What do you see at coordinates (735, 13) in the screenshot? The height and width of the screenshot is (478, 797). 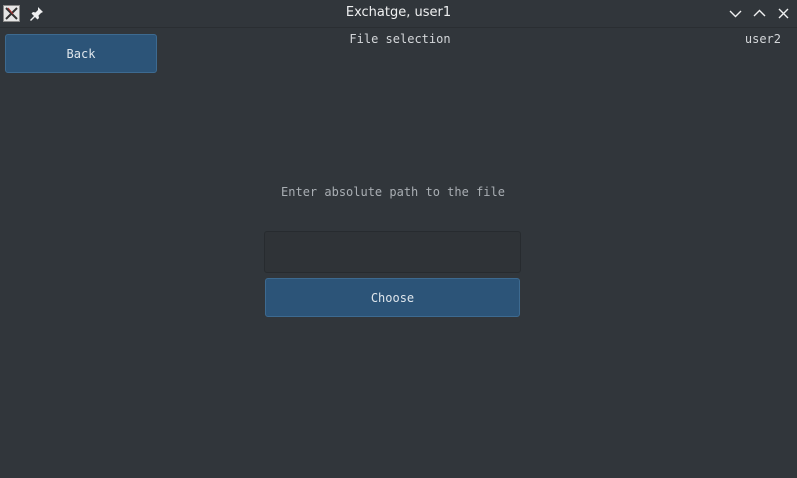 I see `chevron-down-icon` at bounding box center [735, 13].